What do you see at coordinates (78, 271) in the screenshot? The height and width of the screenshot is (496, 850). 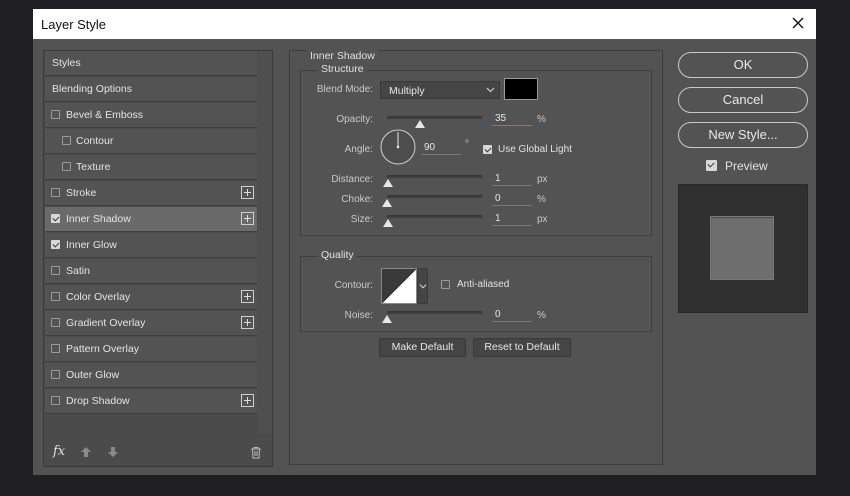 I see `sidebar-item-label: Satin` at bounding box center [78, 271].